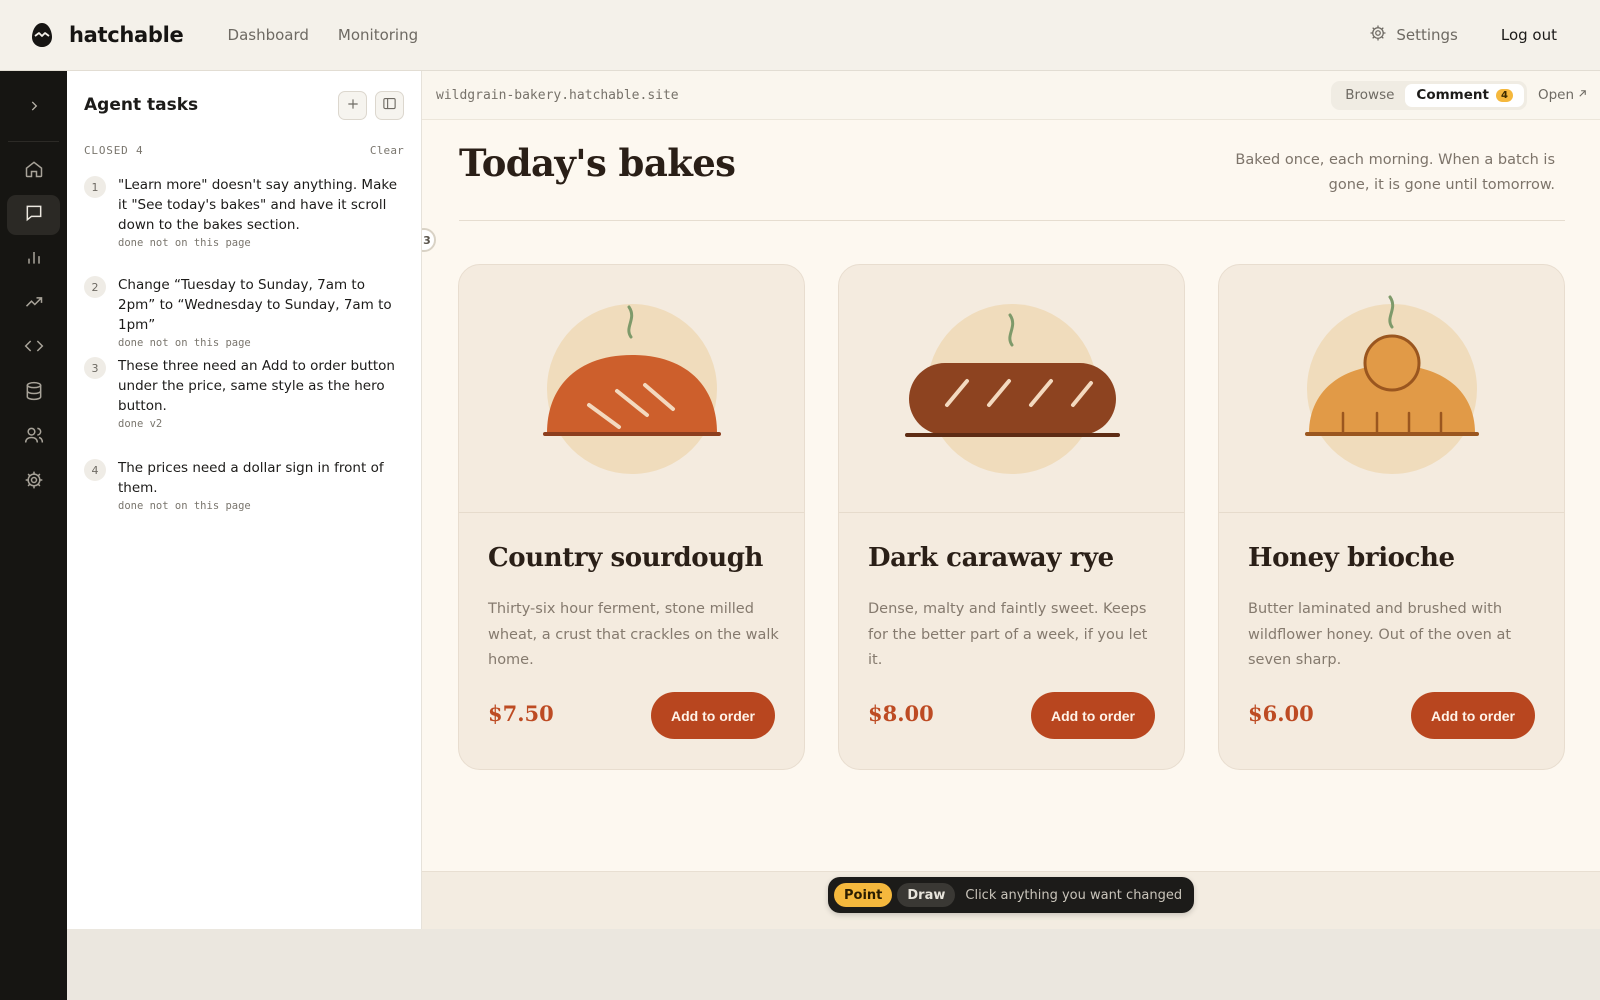 Image resolution: width=1600 pixels, height=1000 pixels. What do you see at coordinates (901, 713) in the screenshot?
I see `product-price: $8.00` at bounding box center [901, 713].